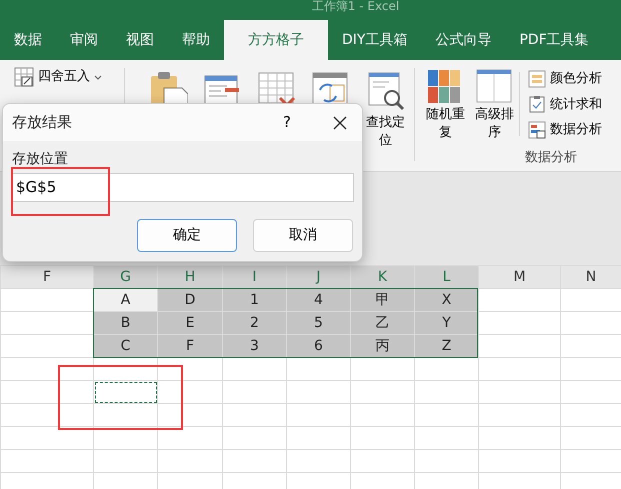 Image resolution: width=621 pixels, height=489 pixels. What do you see at coordinates (126, 277) in the screenshot?
I see `column-header: G` at bounding box center [126, 277].